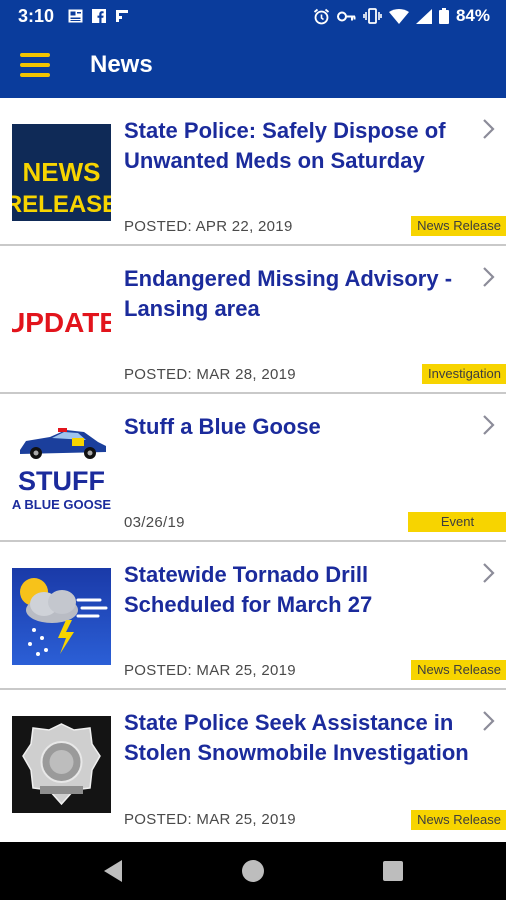 This screenshot has width=506, height=900. I want to click on app-bar: News, so click(253, 65).